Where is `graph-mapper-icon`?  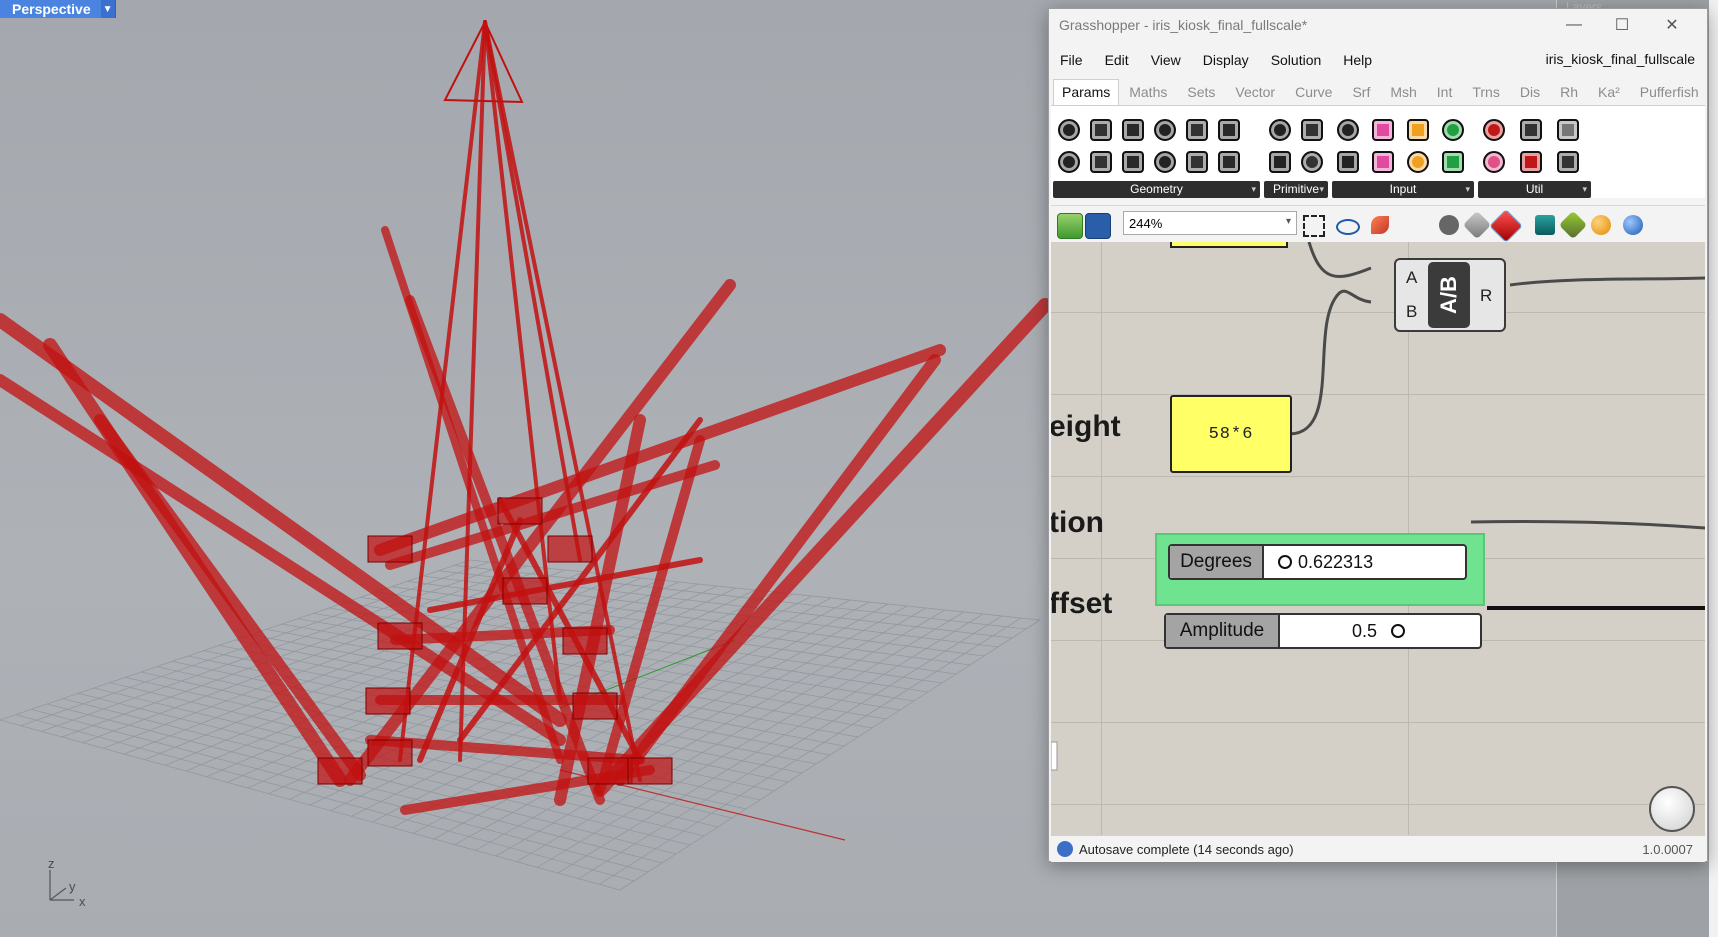
graph-mapper-icon is located at coordinates (1348, 162).